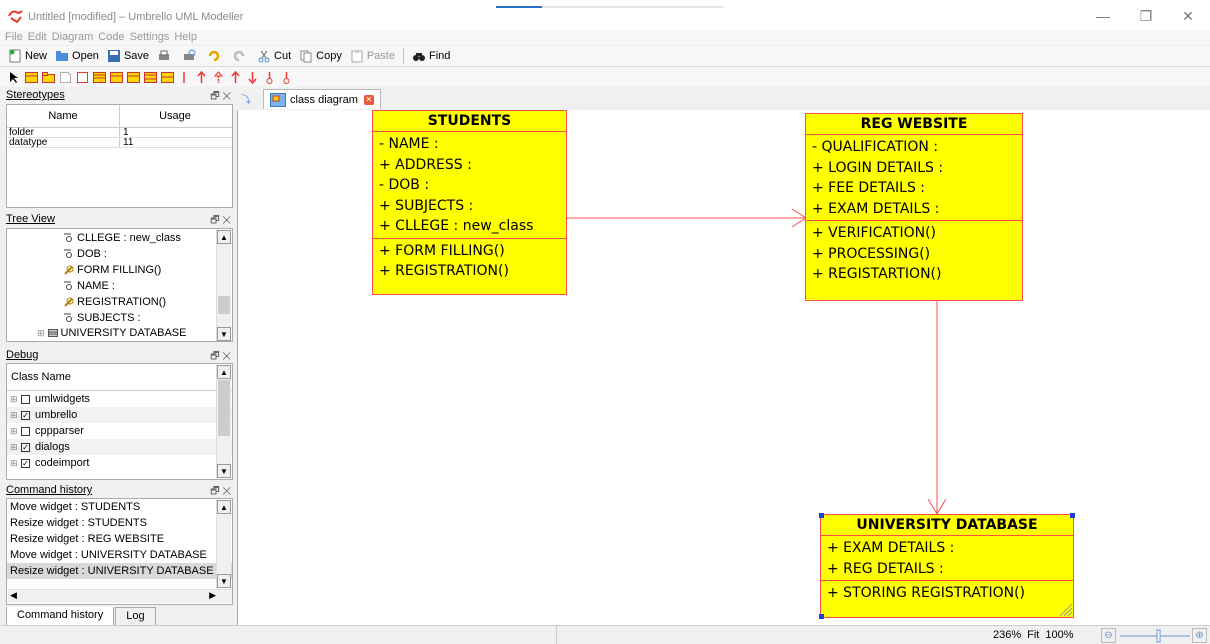 Image resolution: width=1210 pixels, height=644 pixels. Describe the element at coordinates (119, 539) in the screenshot. I see `list-item: Resize widget : REG WEBSITE` at that location.